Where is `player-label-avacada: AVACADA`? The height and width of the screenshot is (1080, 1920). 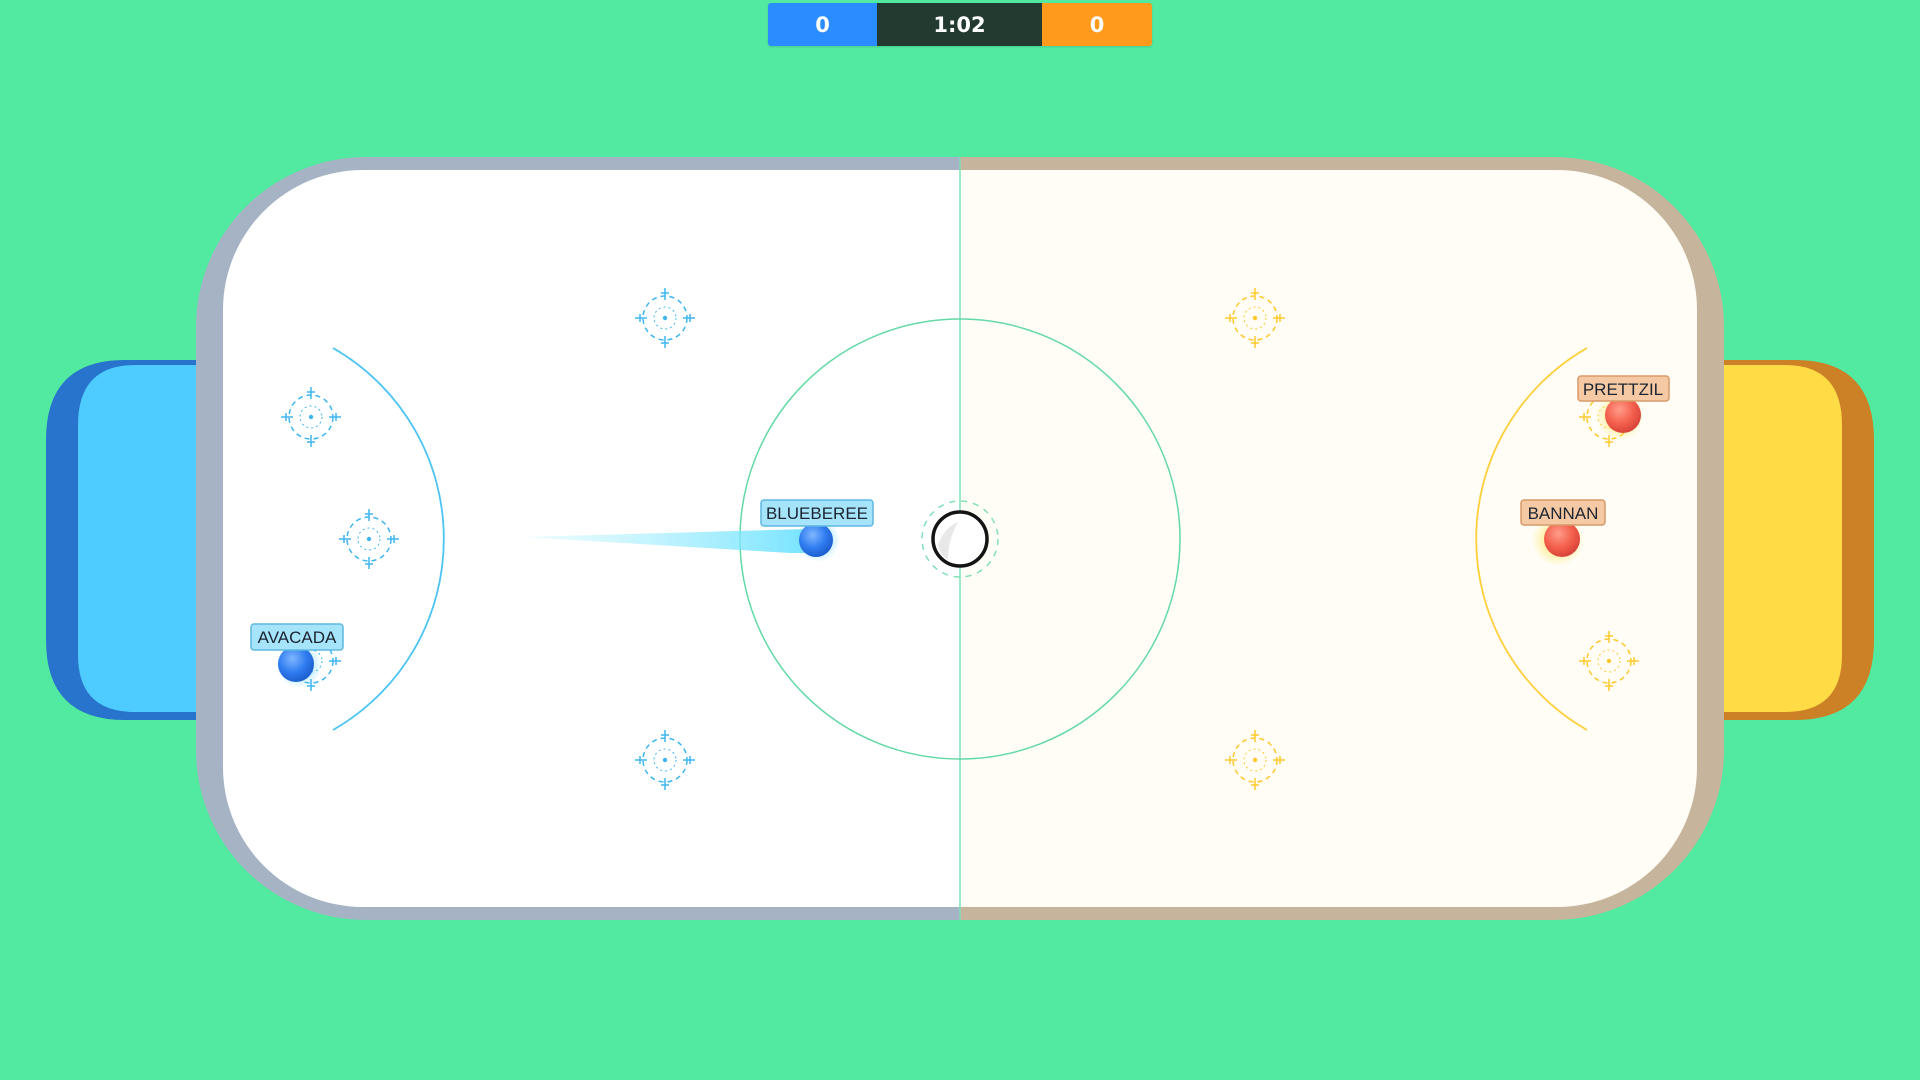
player-label-avacada: AVACADA is located at coordinates (297, 637).